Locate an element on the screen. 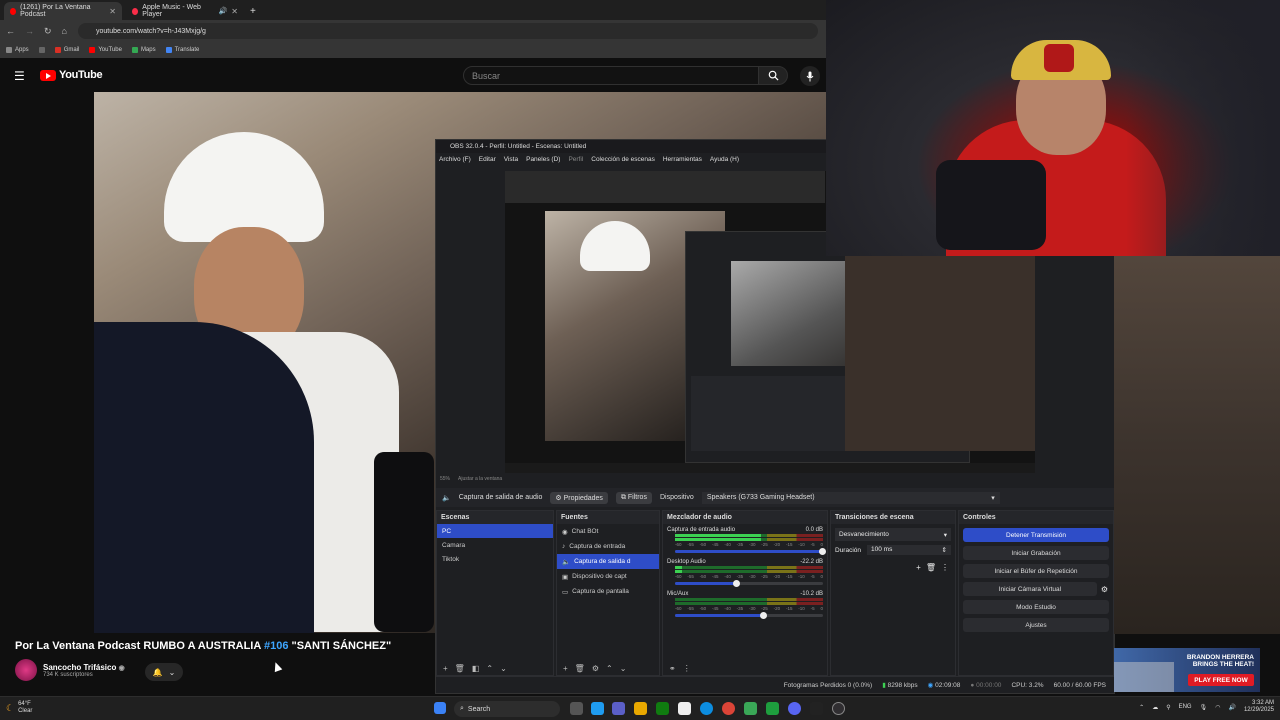 This screenshot has height=720, width=1280. mic-icon: 🎙 is located at coordinates (1204, 707).